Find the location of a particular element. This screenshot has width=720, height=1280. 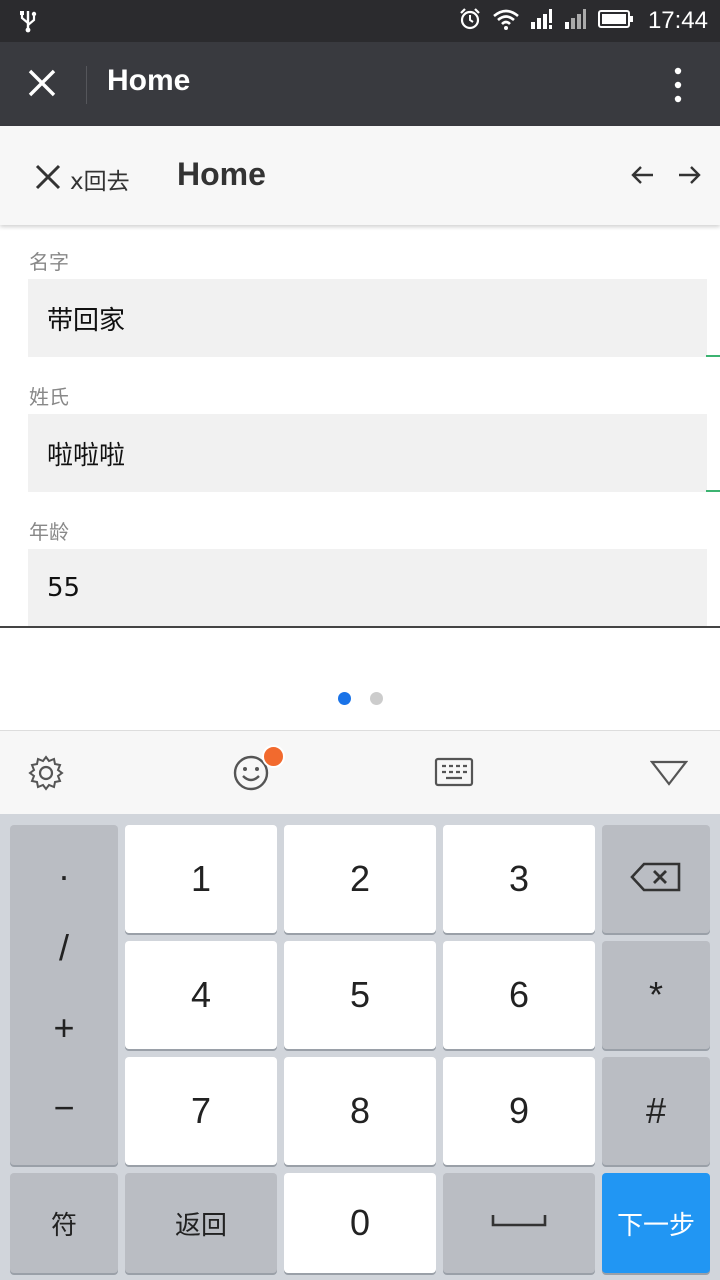

back-button: x回去 is located at coordinates (82, 179).